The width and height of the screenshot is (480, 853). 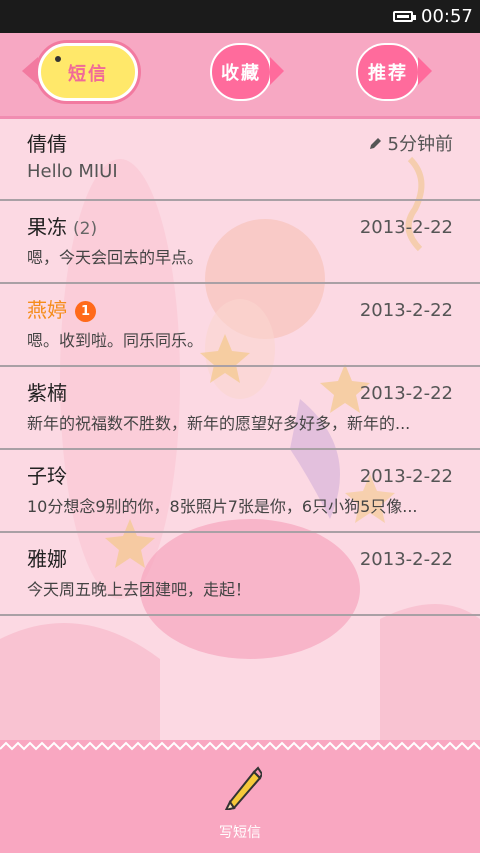 What do you see at coordinates (240, 16) in the screenshot?
I see `status-bar: 00:57` at bounding box center [240, 16].